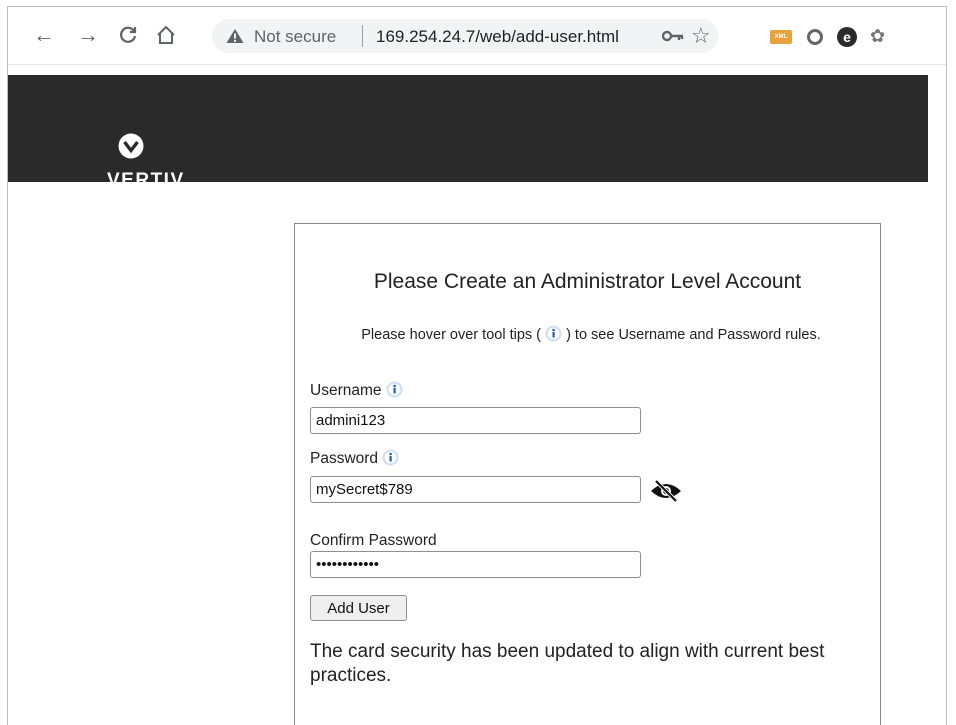 The width and height of the screenshot is (956, 725). What do you see at coordinates (468, 128) in the screenshot?
I see `brand-header` at bounding box center [468, 128].